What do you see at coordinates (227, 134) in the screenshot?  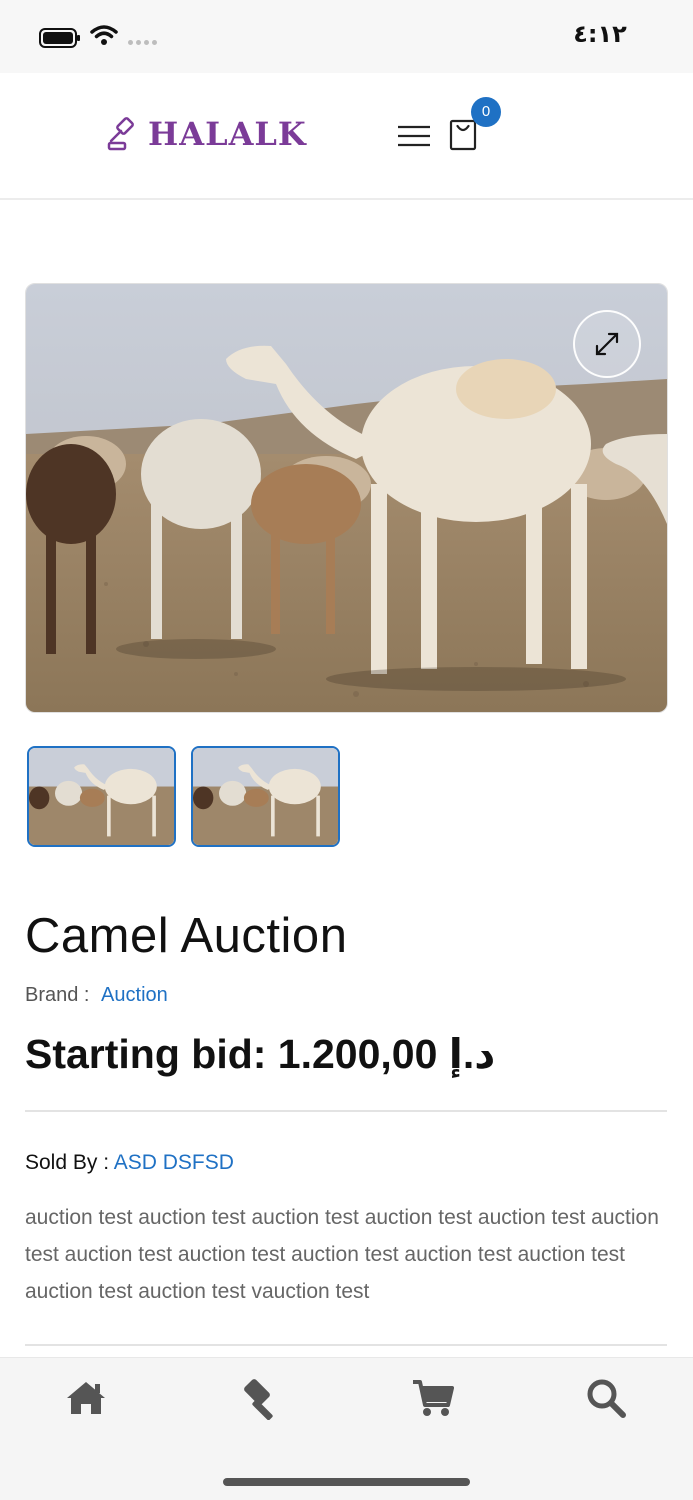 I see `logo-text: HALALK` at bounding box center [227, 134].